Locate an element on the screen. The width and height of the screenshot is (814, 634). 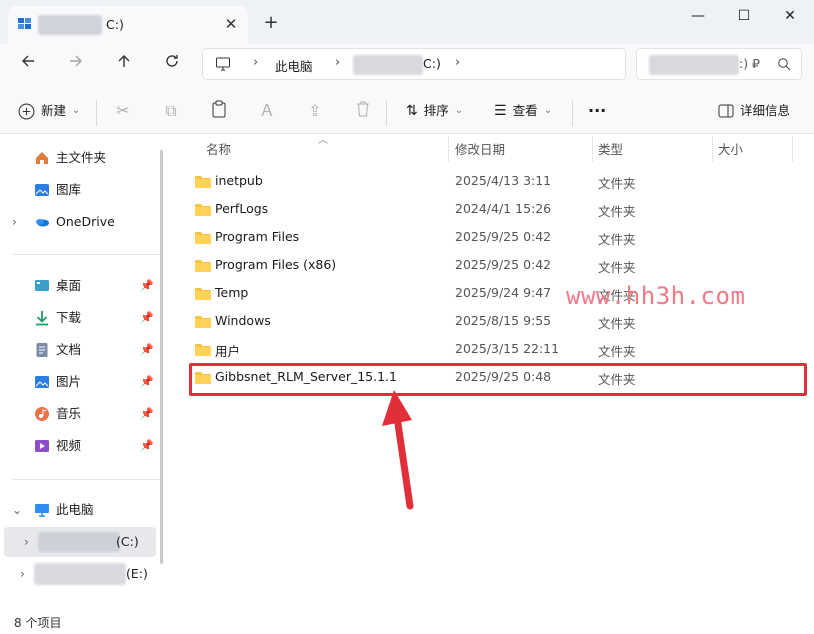
sidebar-item-gallery: 图库 is located at coordinates (78, 190).